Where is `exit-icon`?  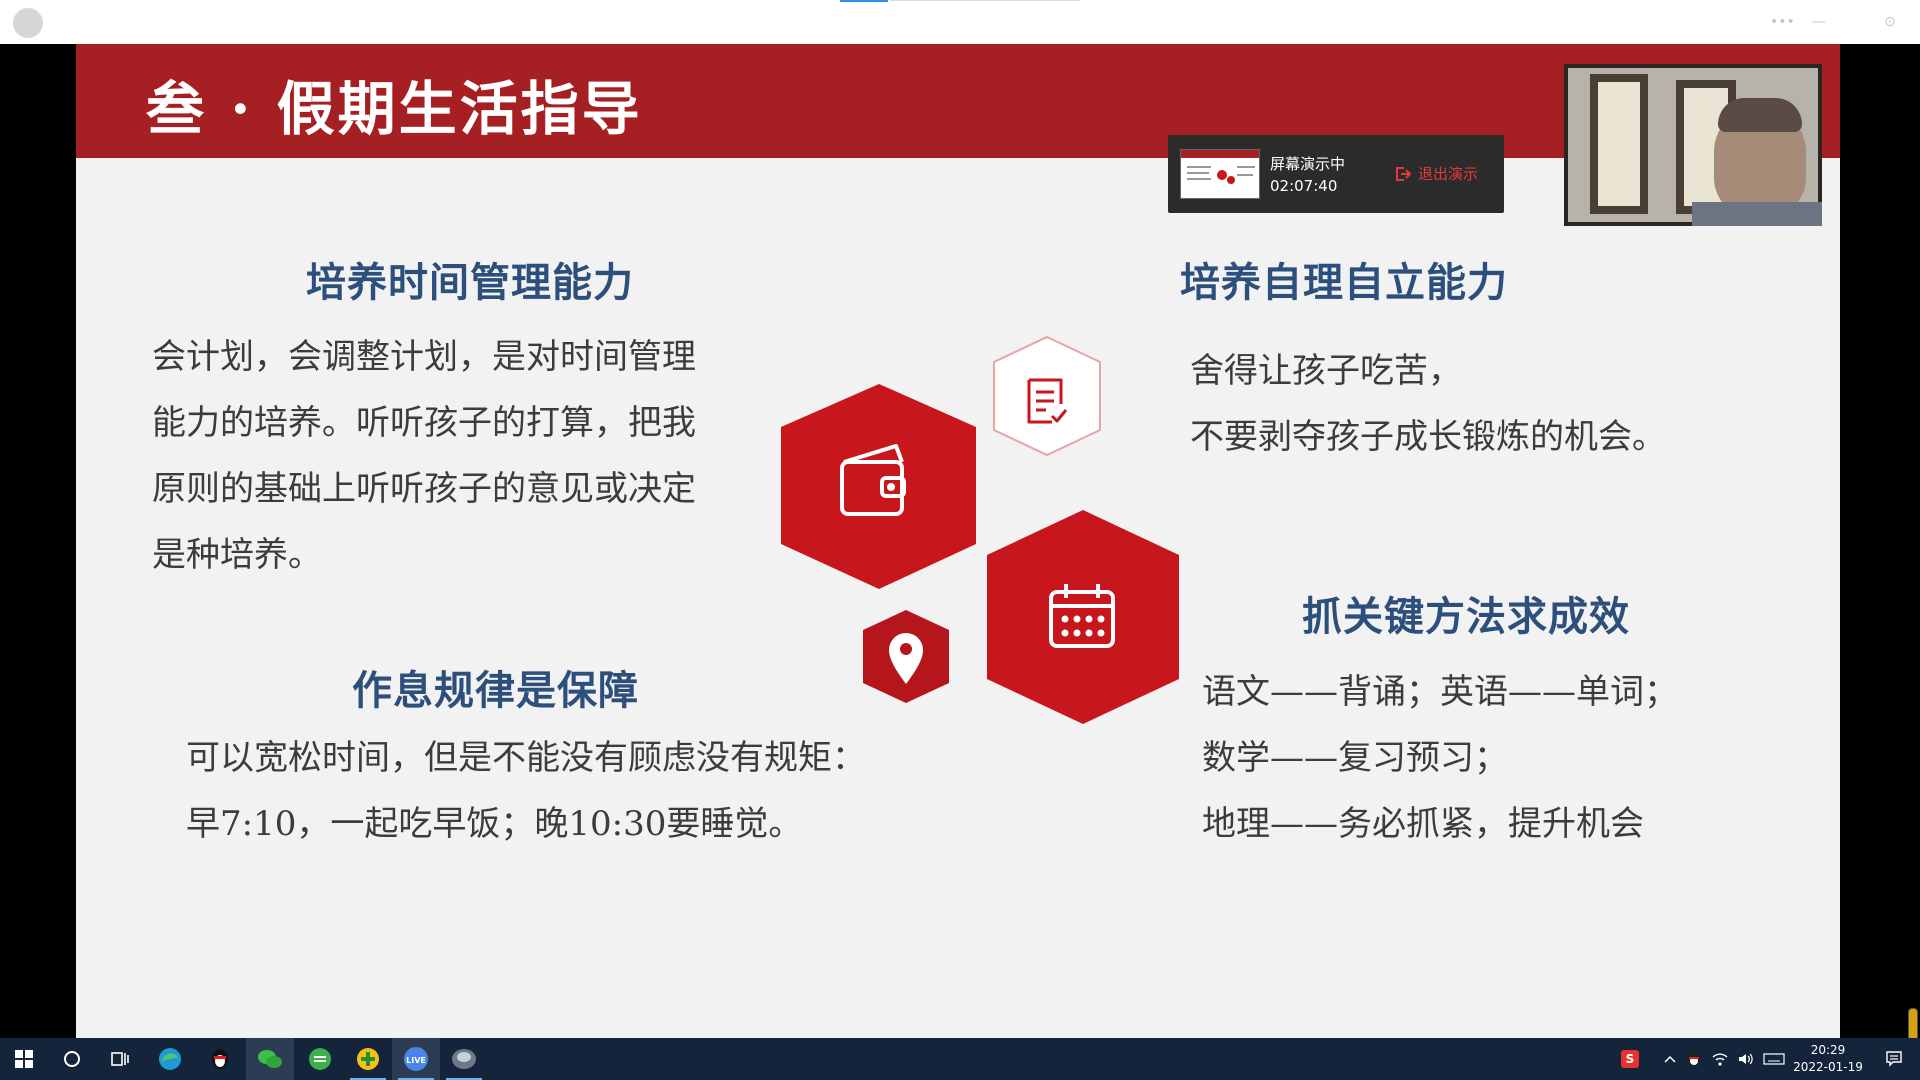
exit-icon is located at coordinates (1404, 173).